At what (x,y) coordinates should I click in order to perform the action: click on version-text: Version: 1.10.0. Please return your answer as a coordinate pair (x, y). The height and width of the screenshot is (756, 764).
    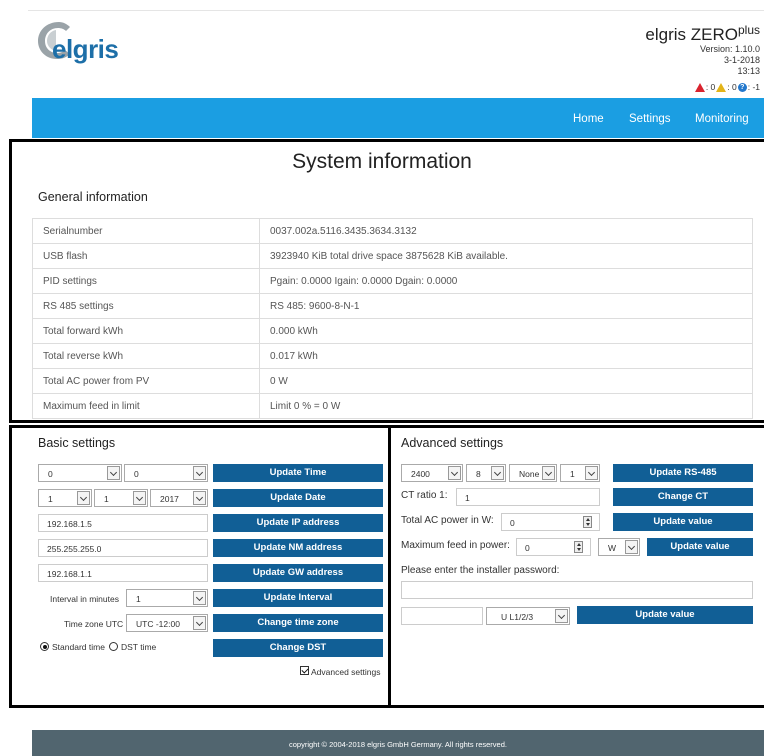
    Looking at the image, I should click on (729, 49).